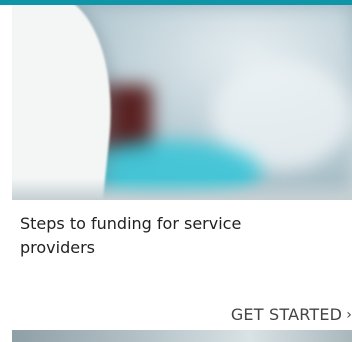 The image size is (352, 342). Describe the element at coordinates (131, 235) in the screenshot. I see `card-title: Steps to funding for service providers` at that location.